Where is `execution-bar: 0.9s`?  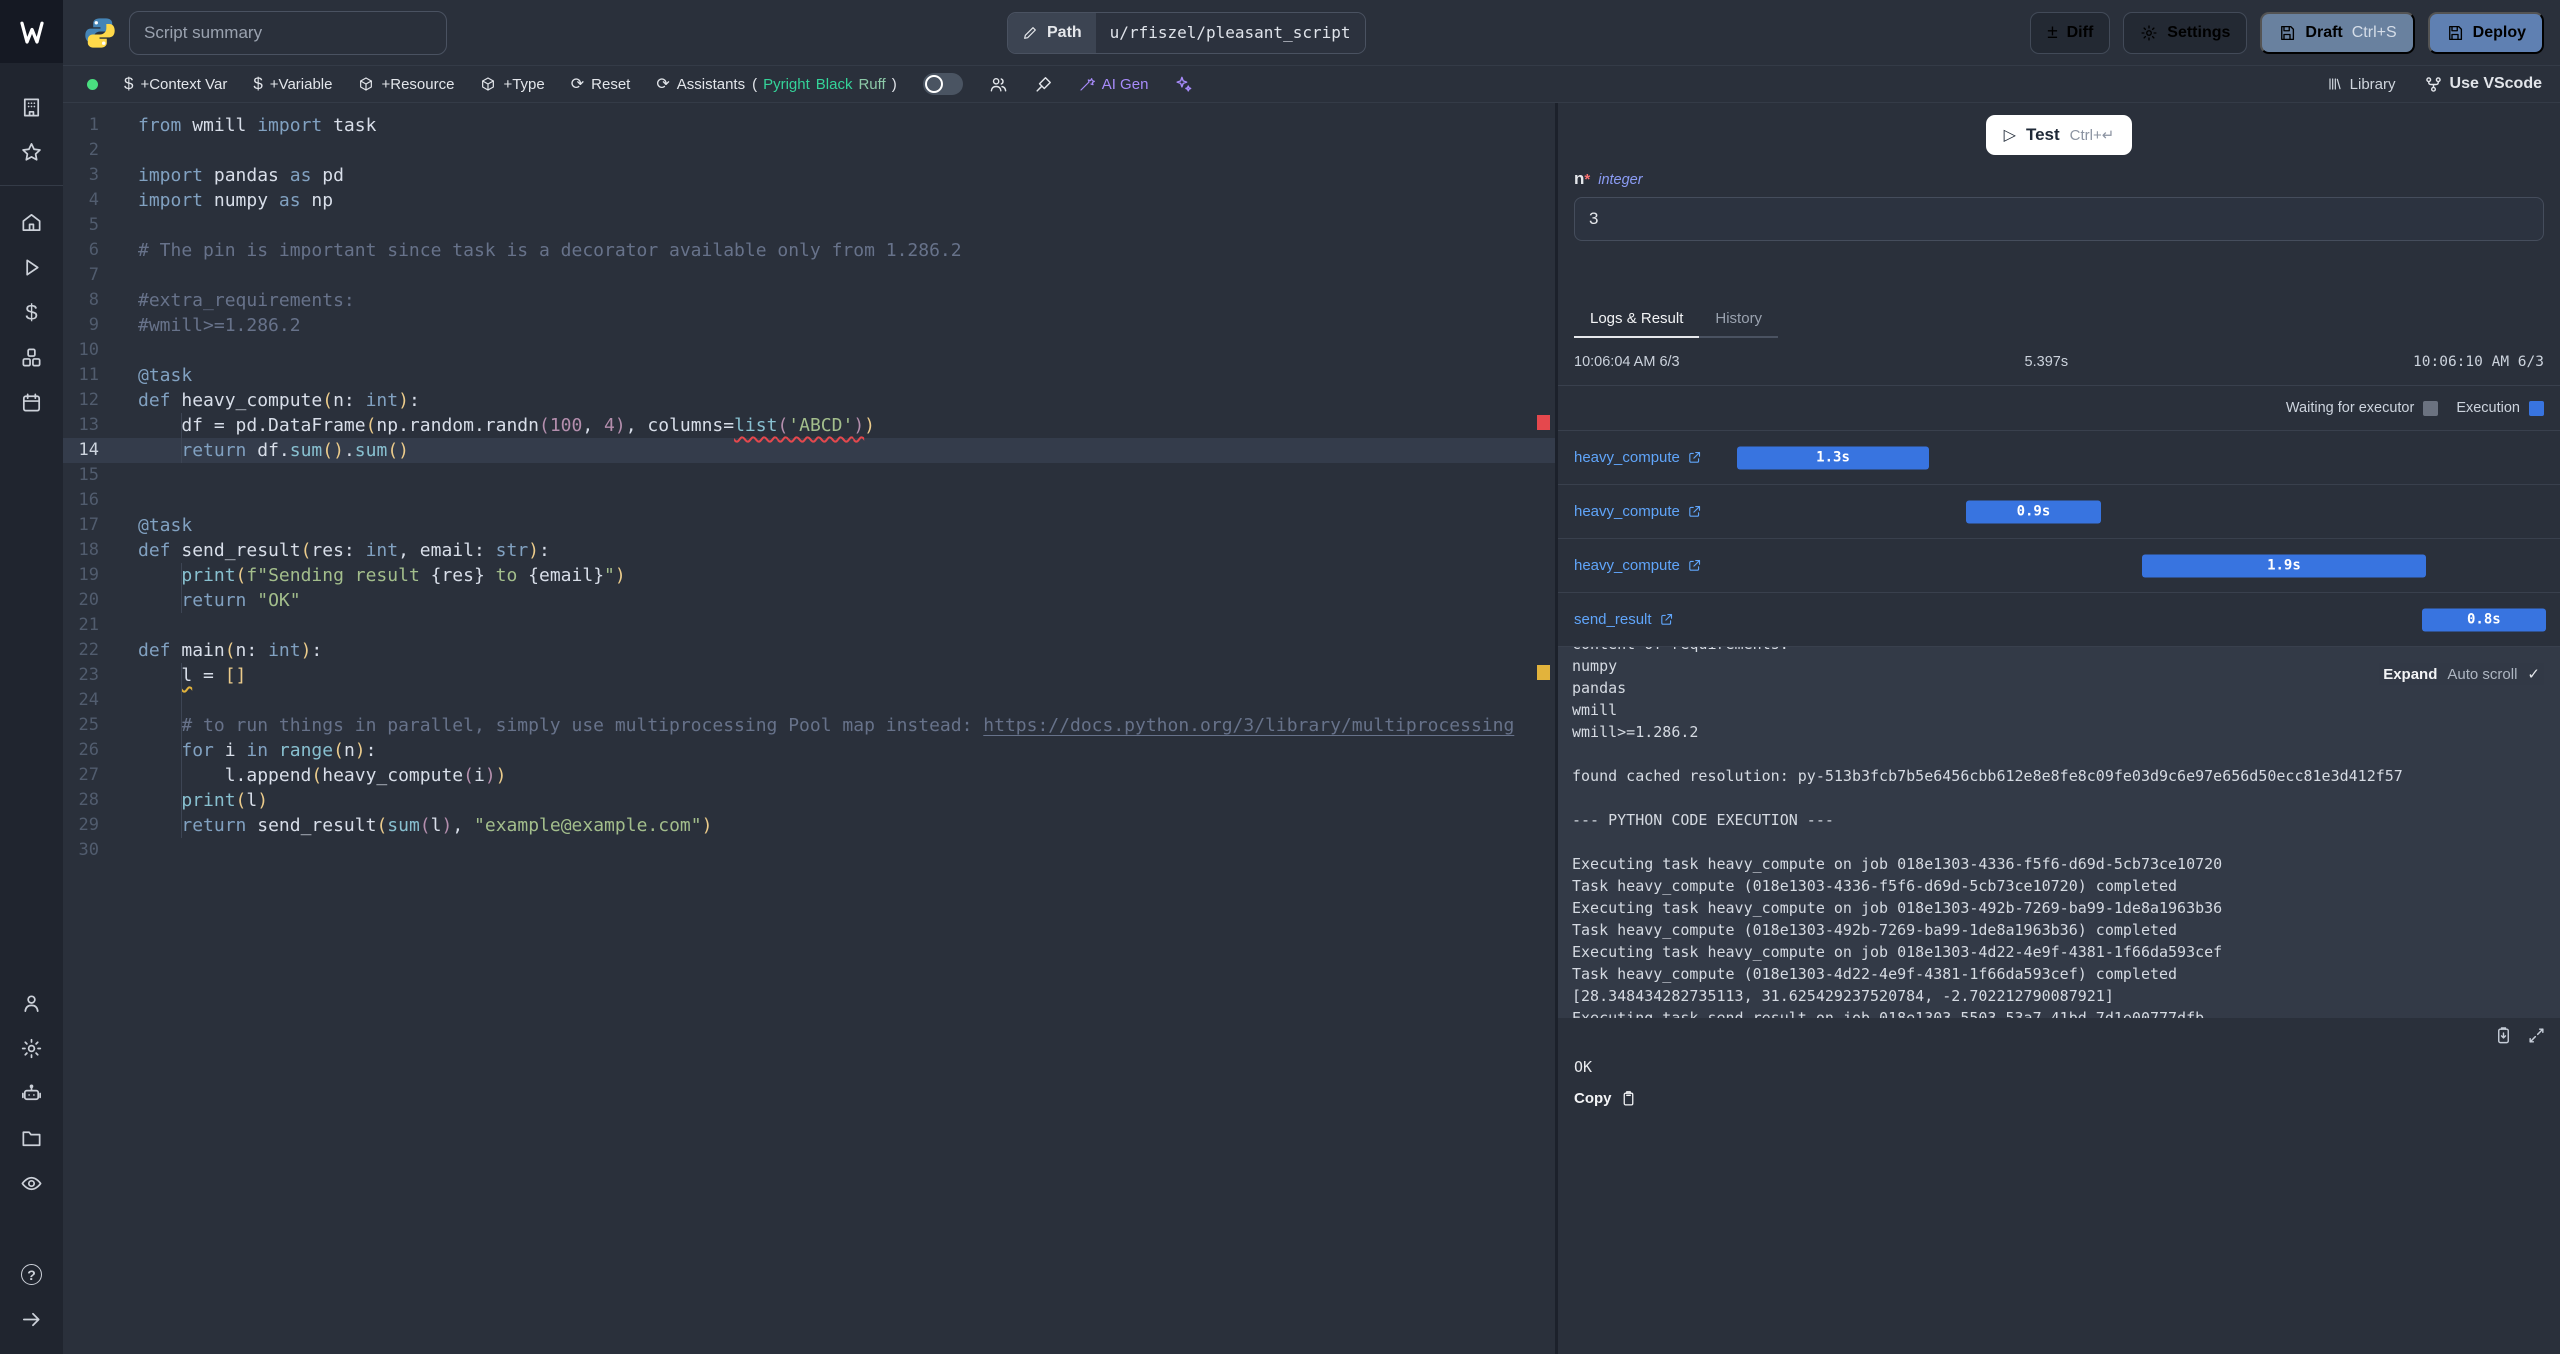
execution-bar: 0.9s is located at coordinates (2033, 511).